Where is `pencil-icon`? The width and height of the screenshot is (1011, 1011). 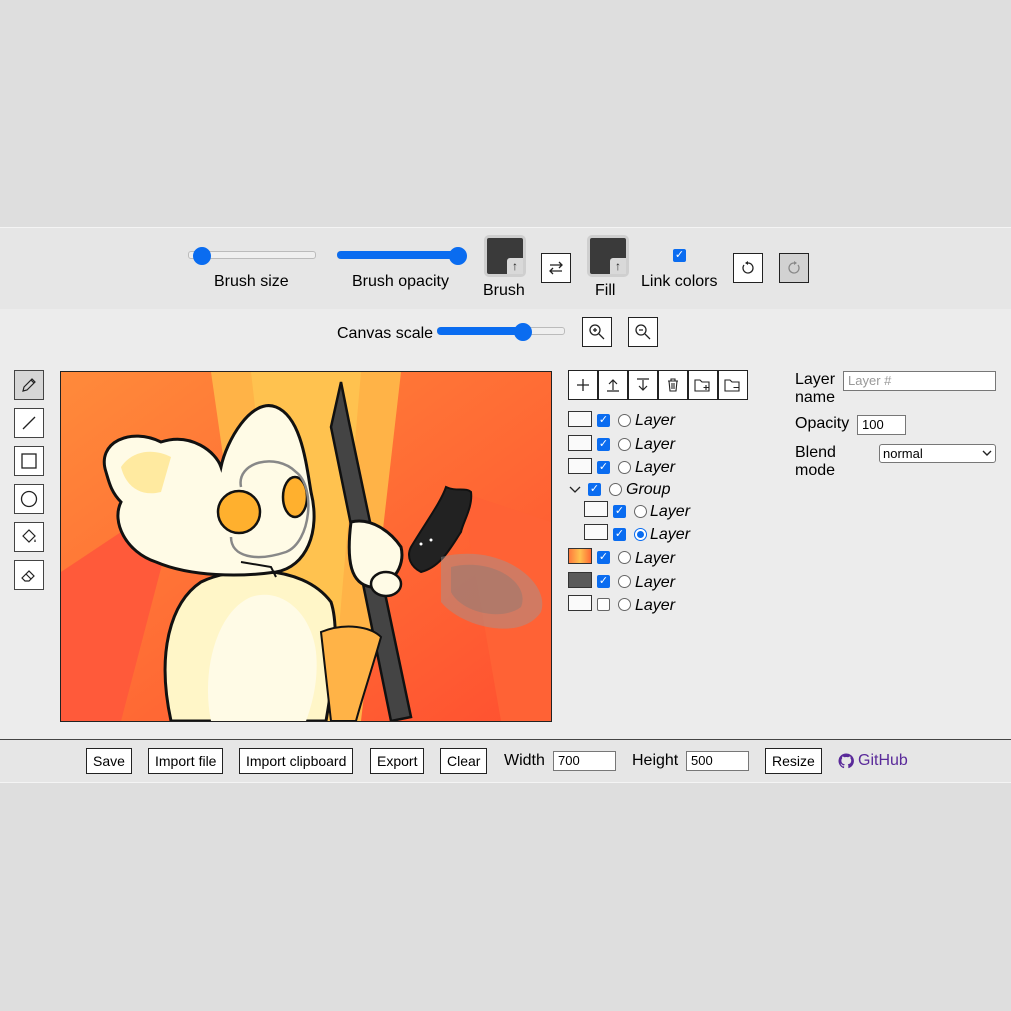
pencil-icon is located at coordinates (29, 385).